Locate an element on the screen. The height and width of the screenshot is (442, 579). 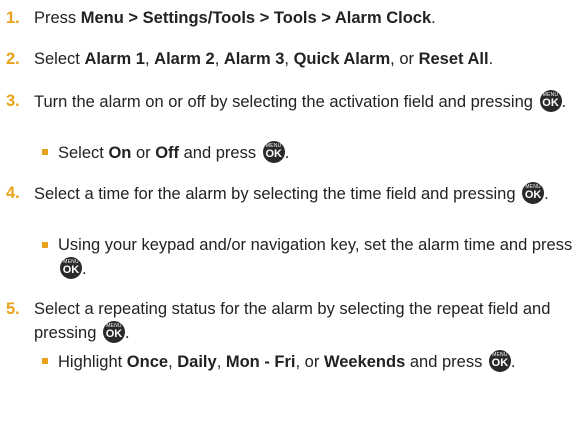
step-number: 2. is located at coordinates (13, 59).